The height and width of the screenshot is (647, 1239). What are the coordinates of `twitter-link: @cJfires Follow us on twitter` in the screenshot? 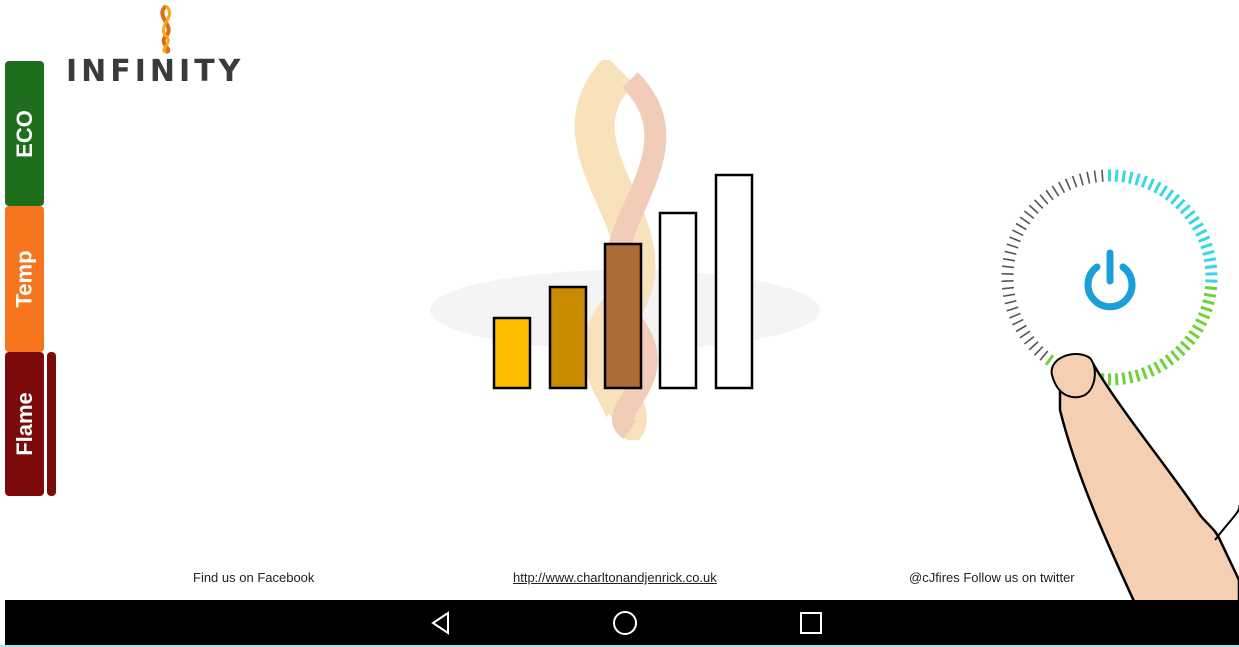 It's located at (992, 577).